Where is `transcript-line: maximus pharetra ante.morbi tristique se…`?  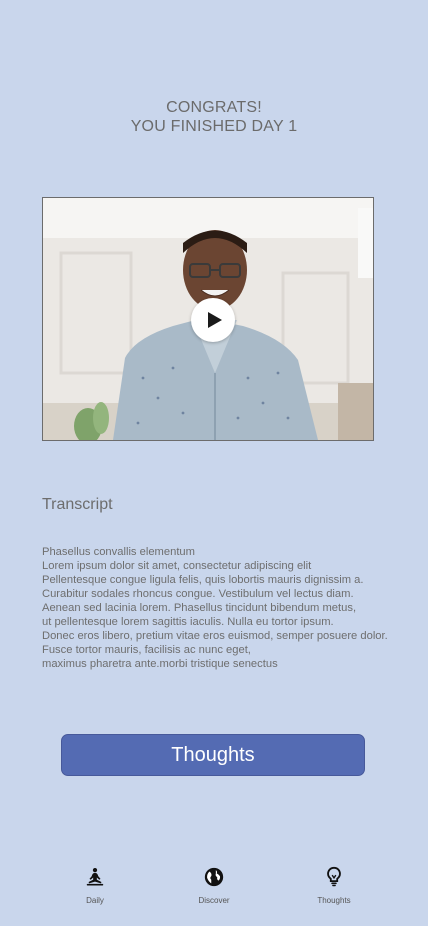
transcript-line: maximus pharetra ante.morbi tristique se… is located at coordinates (160, 664).